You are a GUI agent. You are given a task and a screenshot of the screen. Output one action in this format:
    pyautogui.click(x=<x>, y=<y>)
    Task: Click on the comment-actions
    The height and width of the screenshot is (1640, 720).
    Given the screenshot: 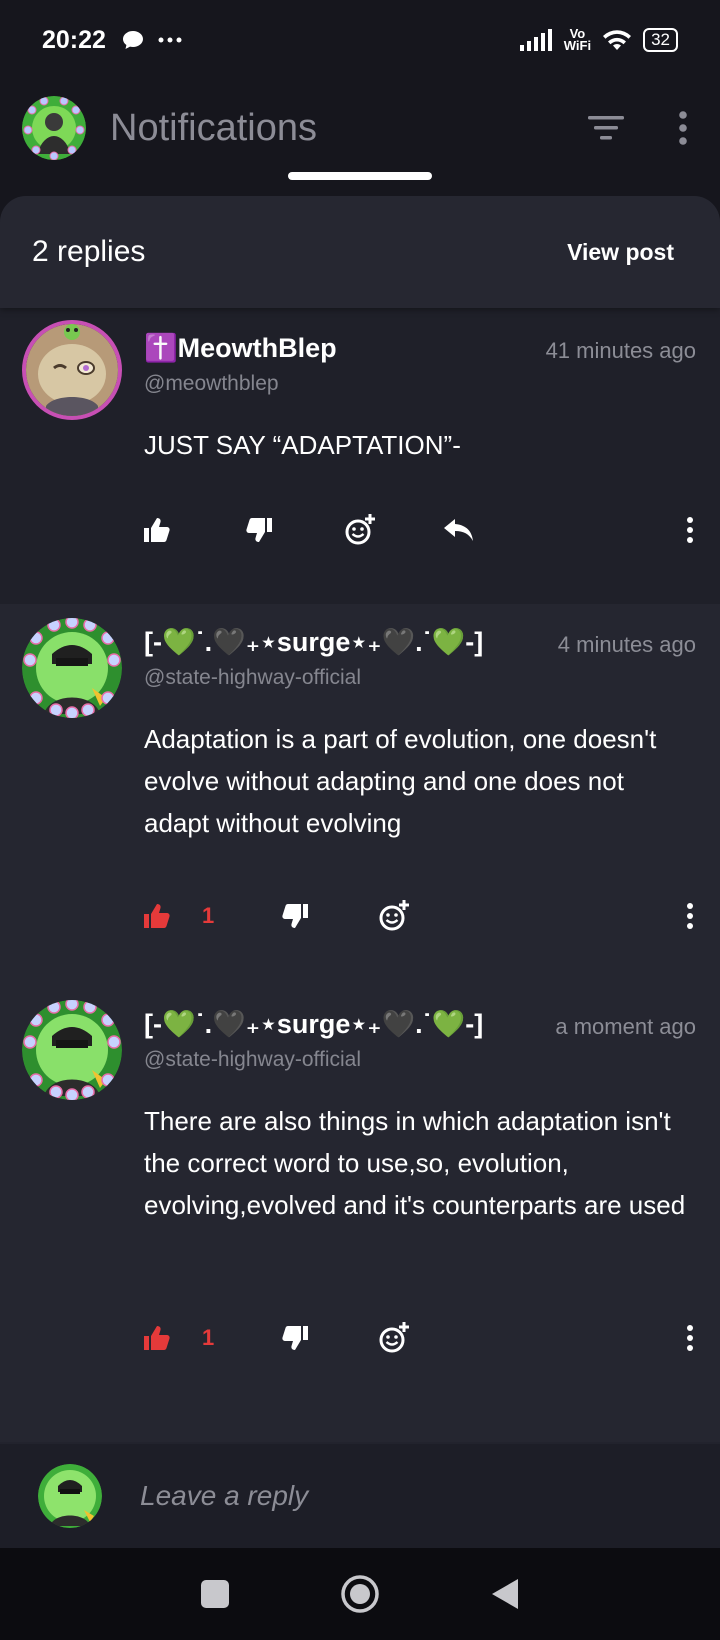 What is the action you would take?
    pyautogui.click(x=419, y=530)
    